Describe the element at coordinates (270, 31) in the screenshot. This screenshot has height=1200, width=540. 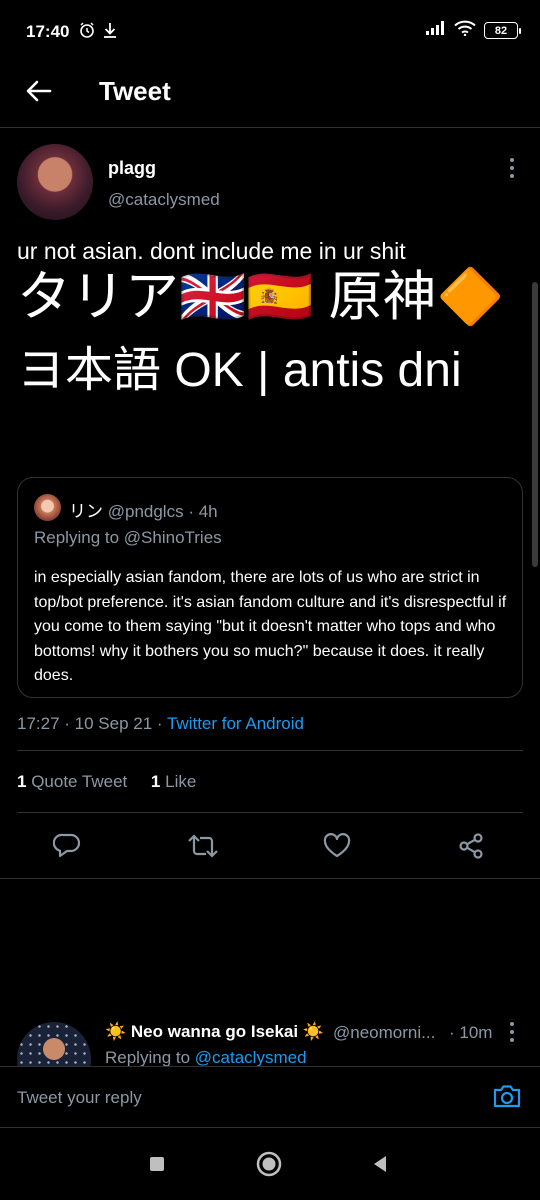
I see `status-bar: 17:40 82` at that location.